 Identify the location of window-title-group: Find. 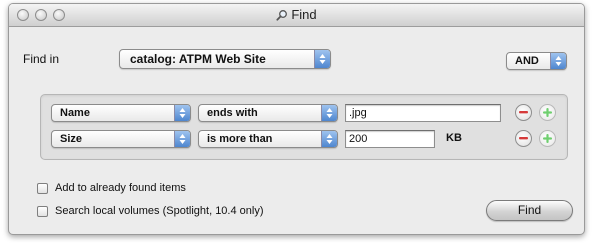
(296, 14).